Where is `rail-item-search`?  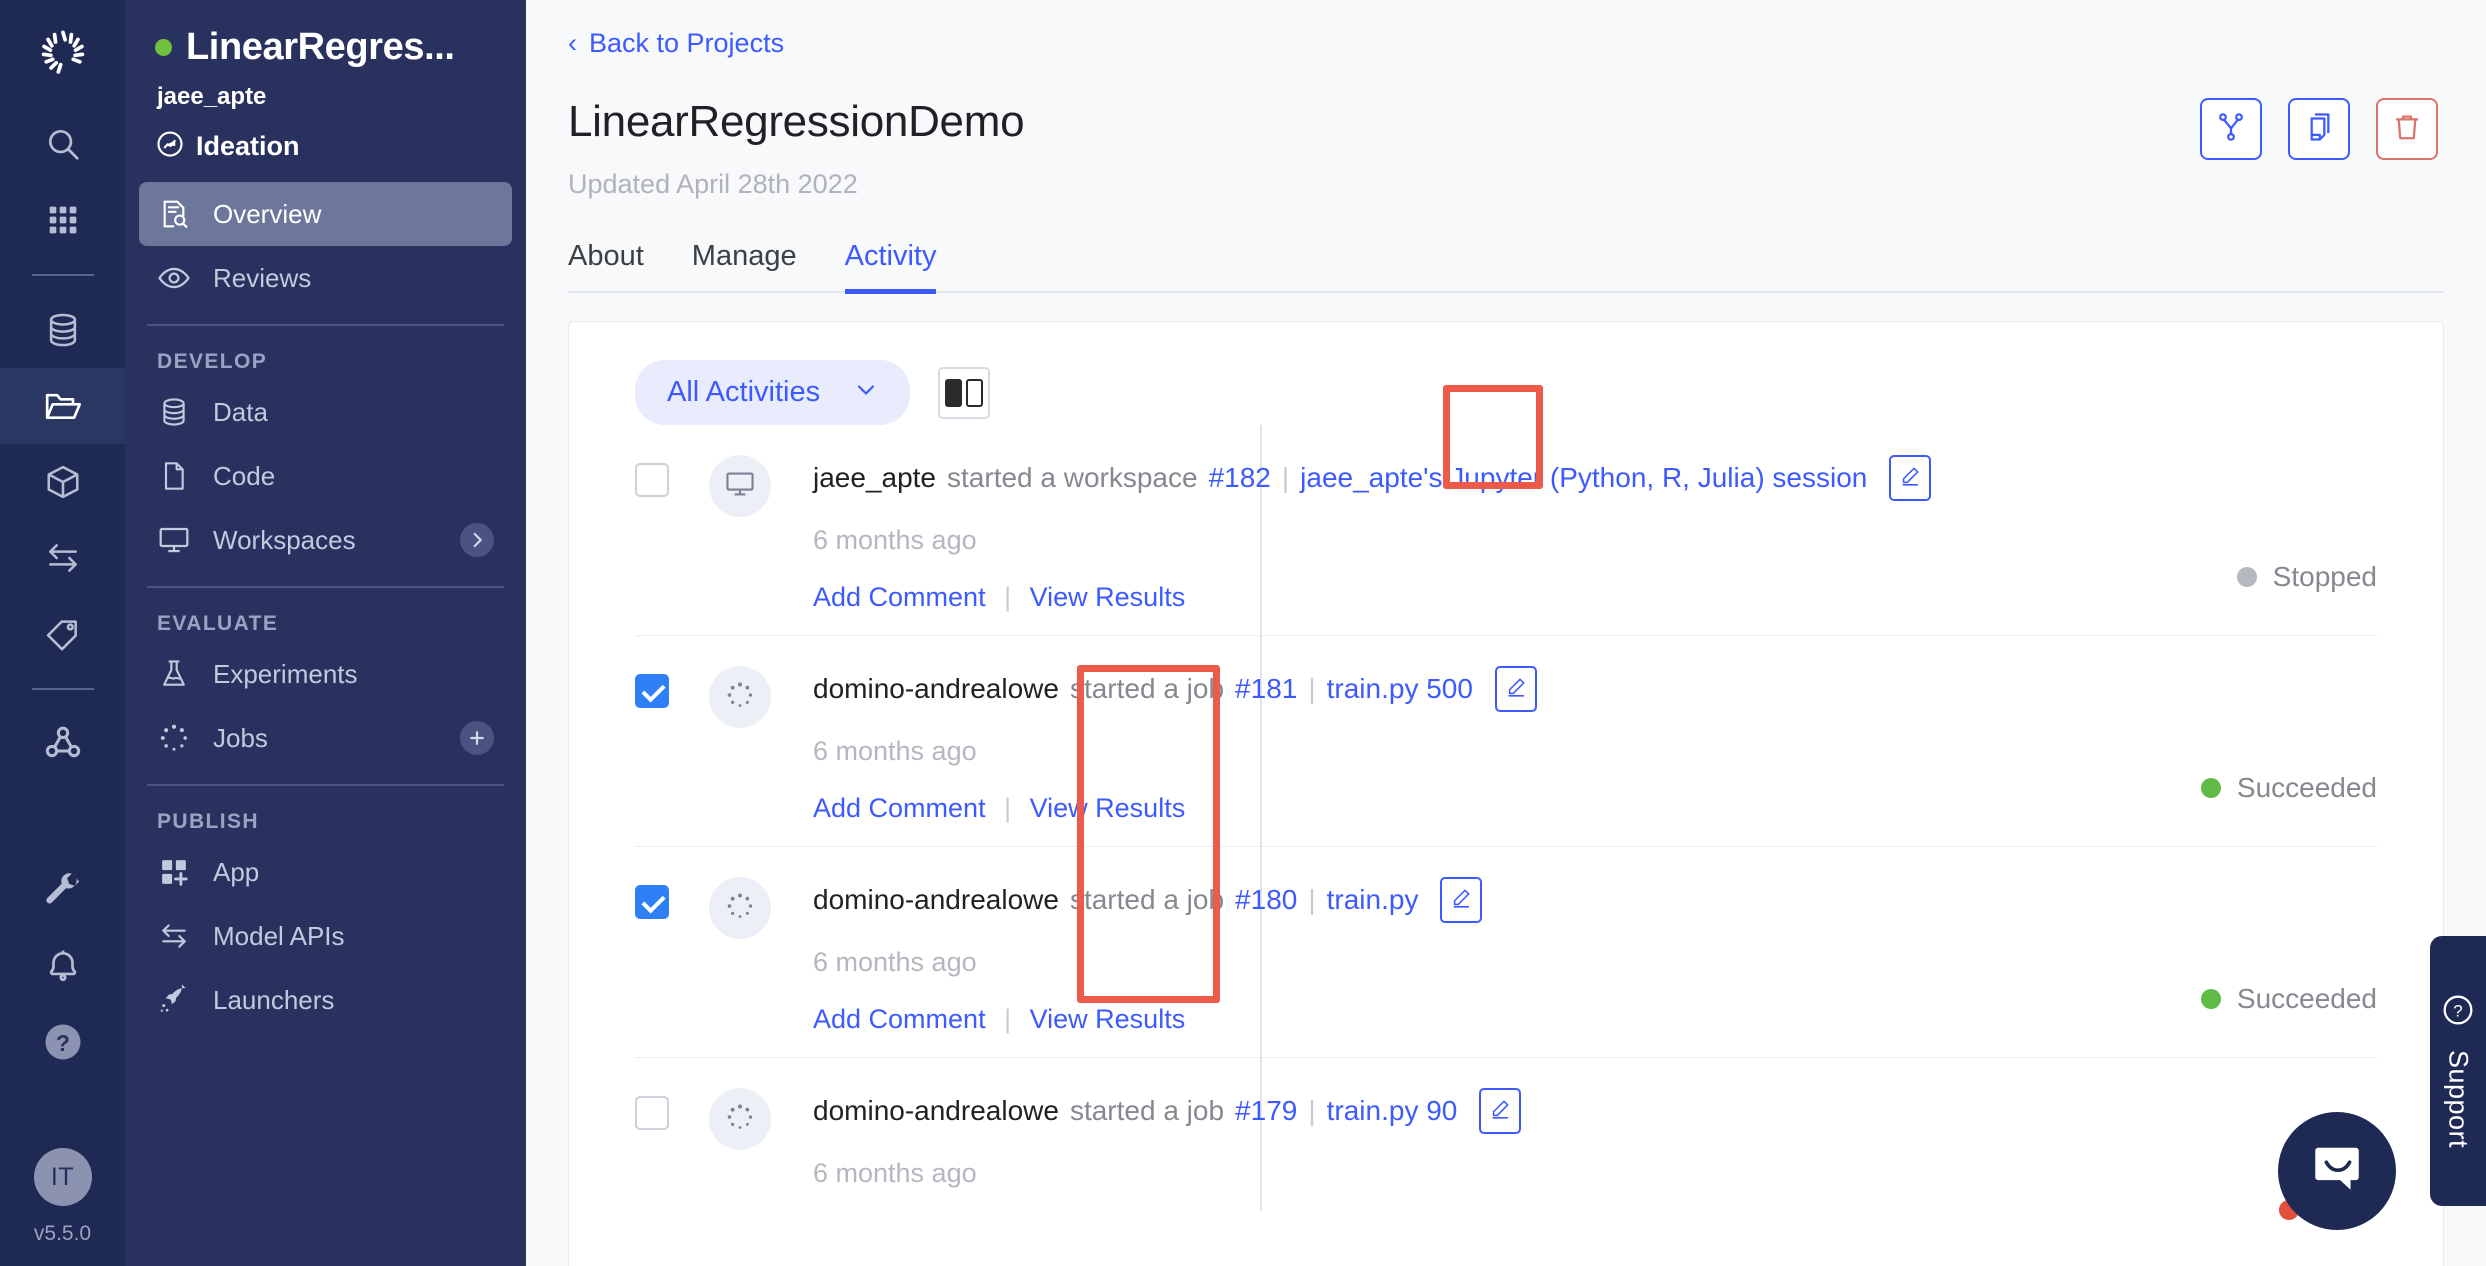 rail-item-search is located at coordinates (62, 144).